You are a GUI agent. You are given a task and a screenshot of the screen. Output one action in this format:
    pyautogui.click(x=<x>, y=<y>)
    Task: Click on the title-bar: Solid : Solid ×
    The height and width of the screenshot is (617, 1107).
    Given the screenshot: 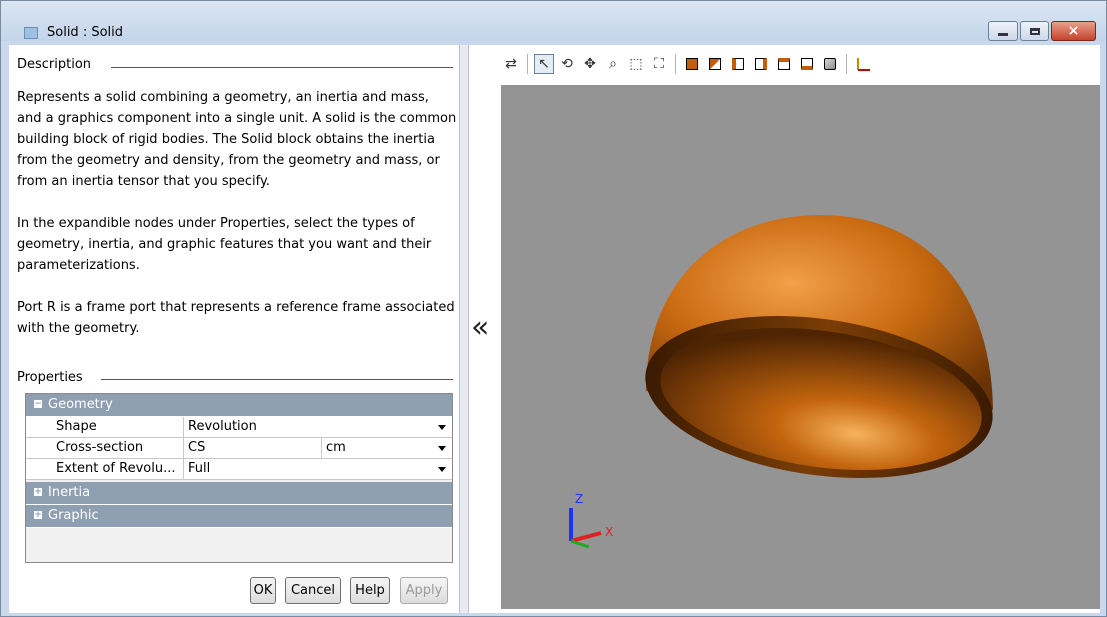 What is the action you would take?
    pyautogui.click(x=553, y=21)
    